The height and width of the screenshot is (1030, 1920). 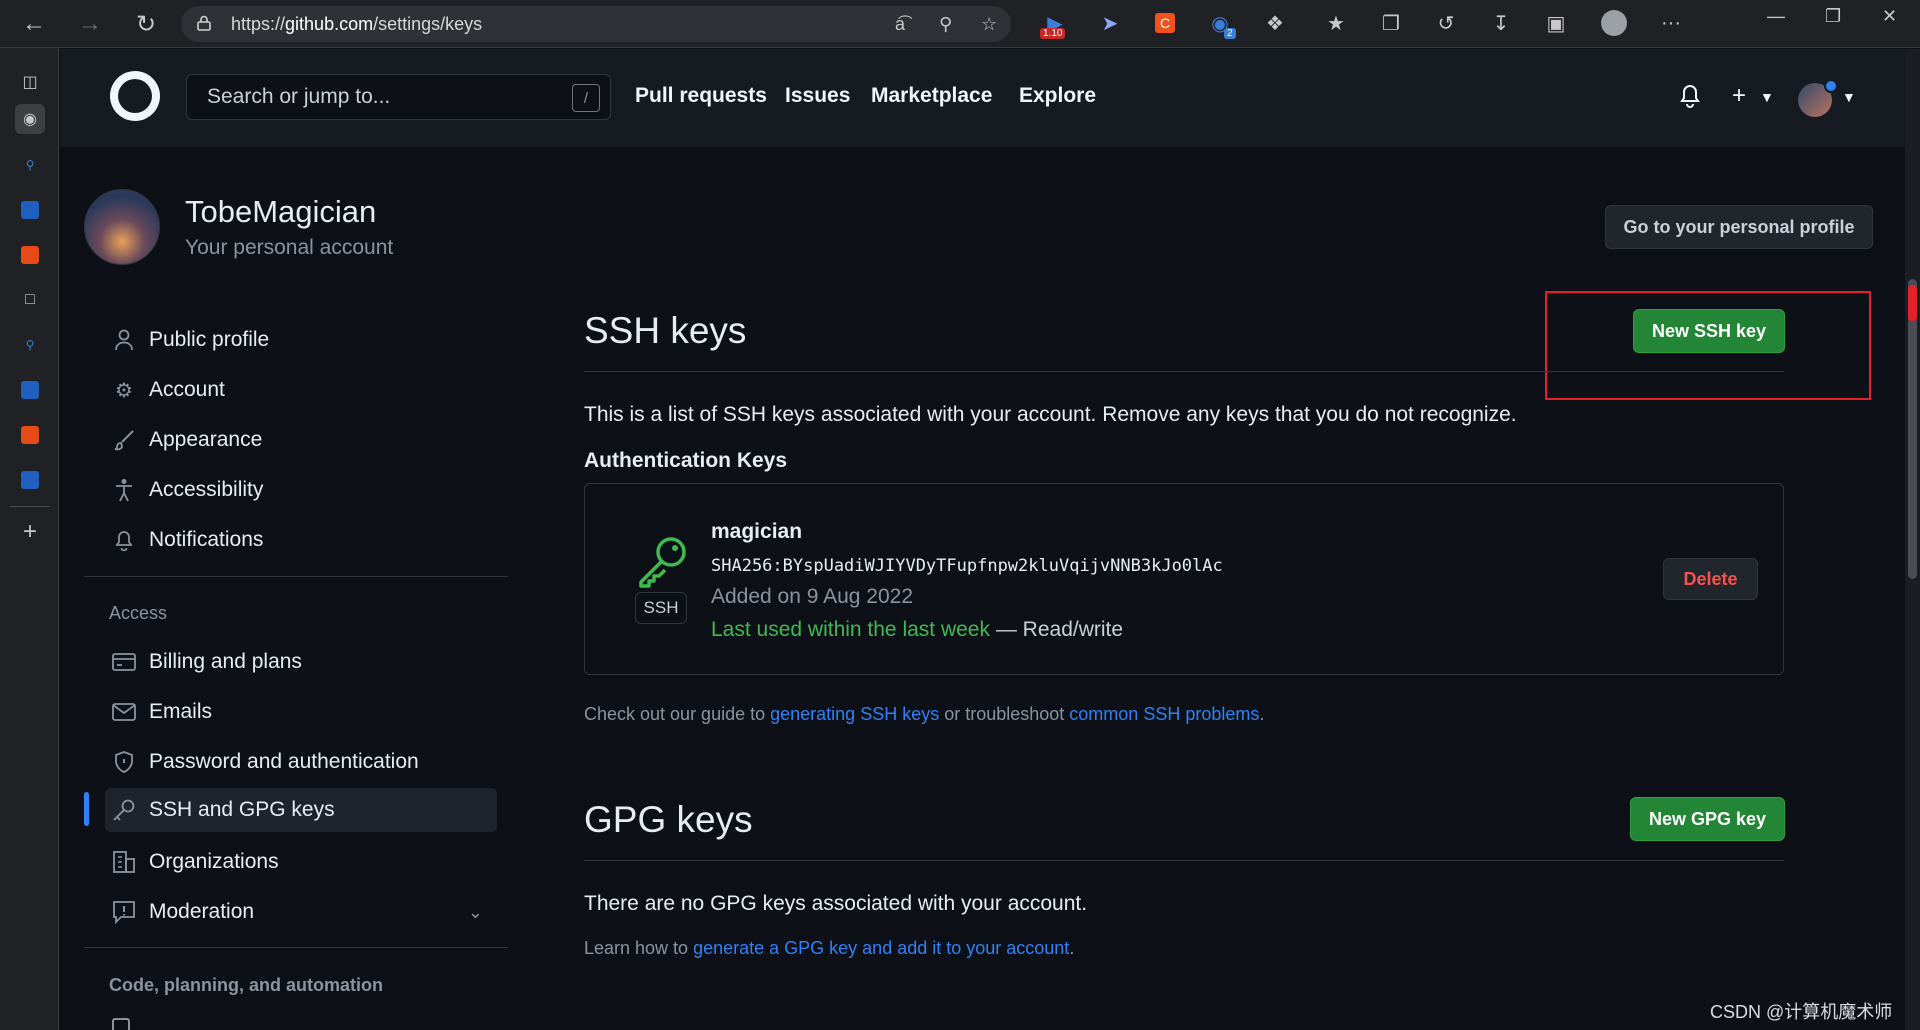 What do you see at coordinates (301, 440) in the screenshot?
I see `menu-appearance: Appearance` at bounding box center [301, 440].